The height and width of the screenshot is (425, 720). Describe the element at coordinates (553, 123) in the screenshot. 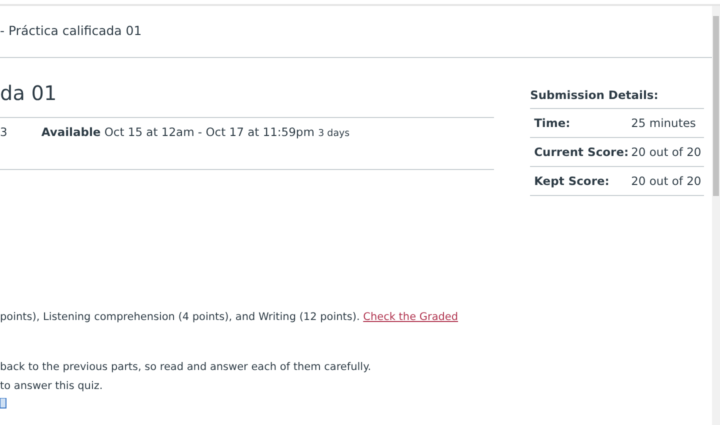

I see `detail-label: Time:` at that location.